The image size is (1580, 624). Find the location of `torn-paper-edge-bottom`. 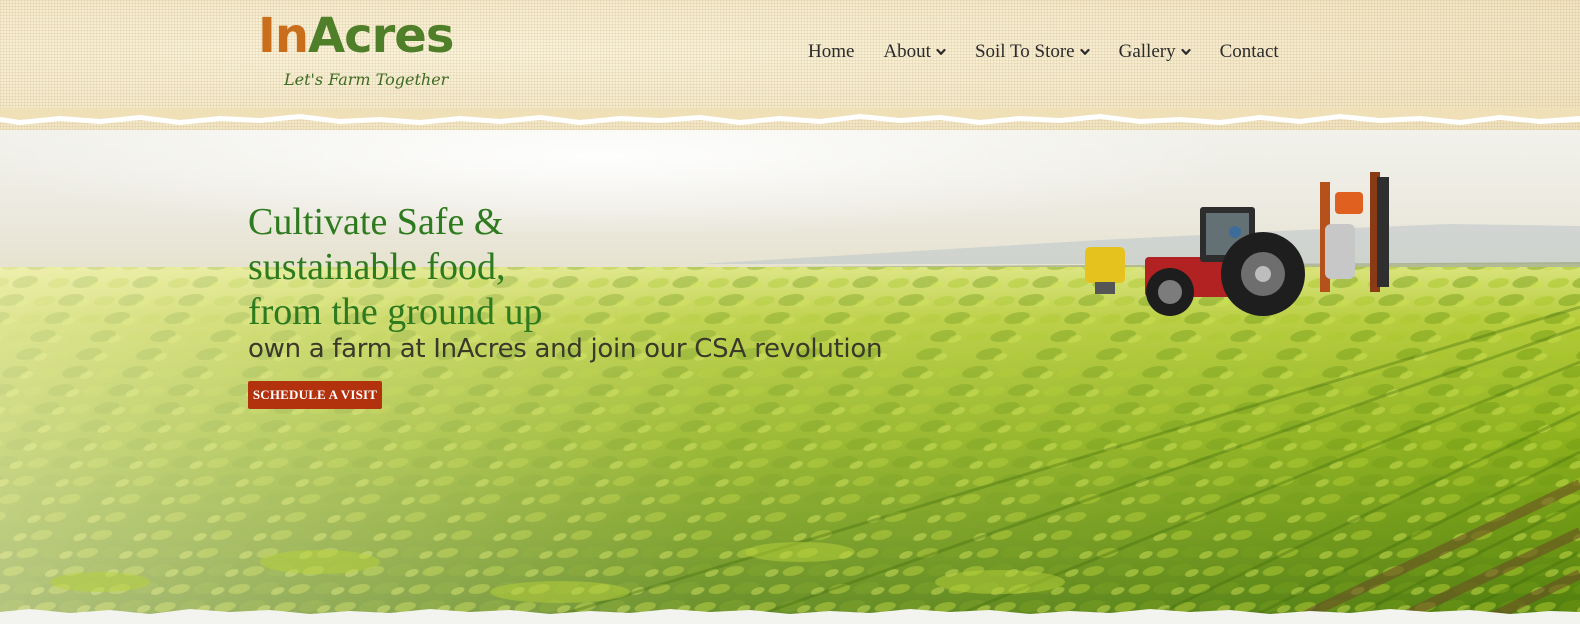

torn-paper-edge-bottom is located at coordinates (790, 616).